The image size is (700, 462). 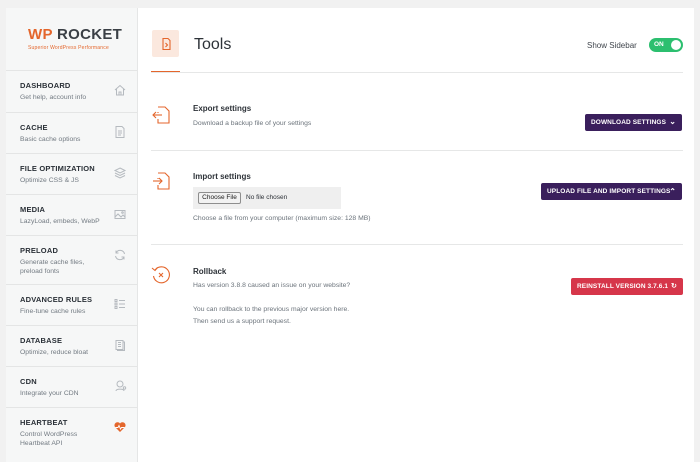 I want to click on show-sidebar-toggle: ON, so click(x=666, y=45).